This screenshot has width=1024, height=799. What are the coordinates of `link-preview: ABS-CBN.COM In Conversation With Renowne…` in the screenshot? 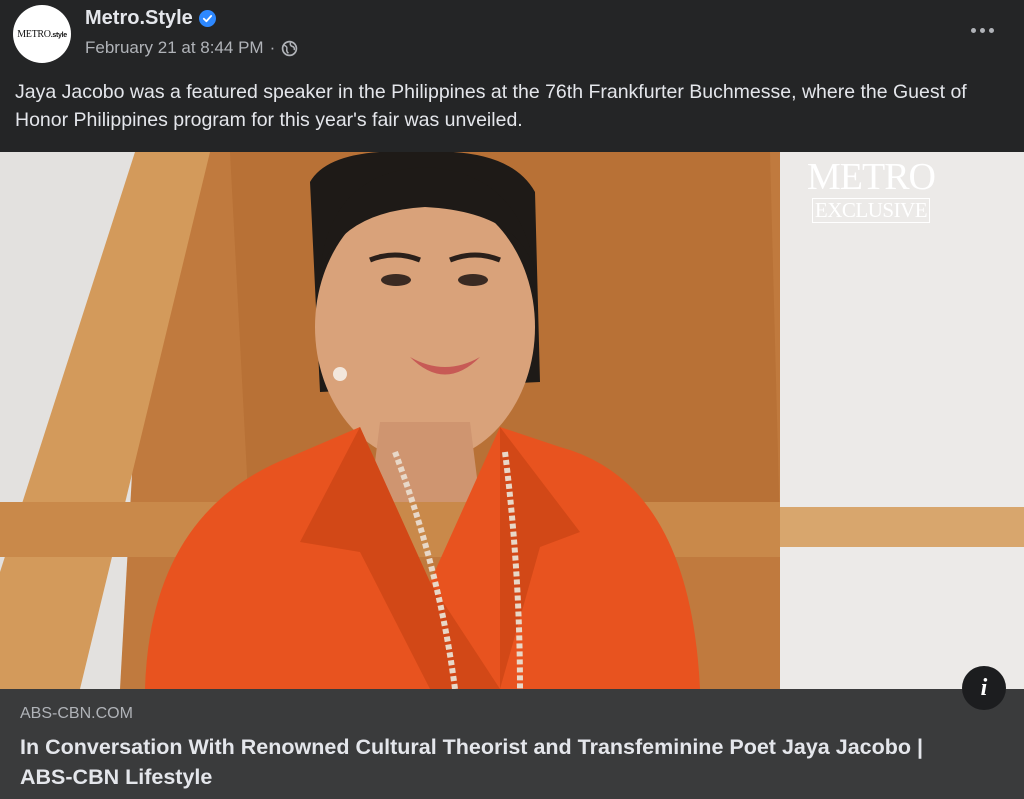 It's located at (512, 744).